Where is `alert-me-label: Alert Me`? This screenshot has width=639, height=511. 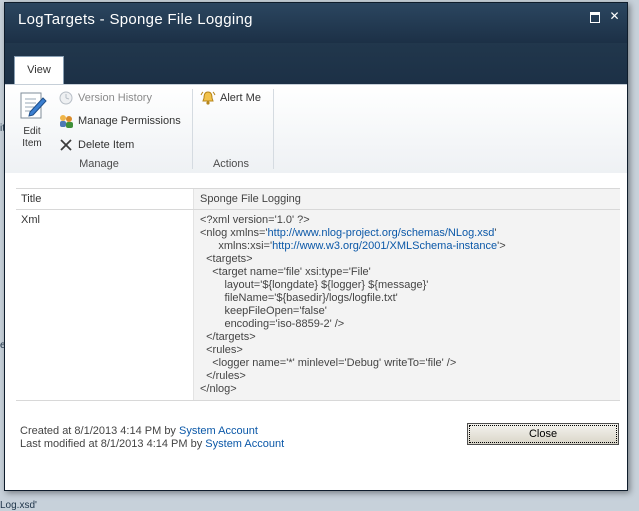 alert-me-label: Alert Me is located at coordinates (240, 98).